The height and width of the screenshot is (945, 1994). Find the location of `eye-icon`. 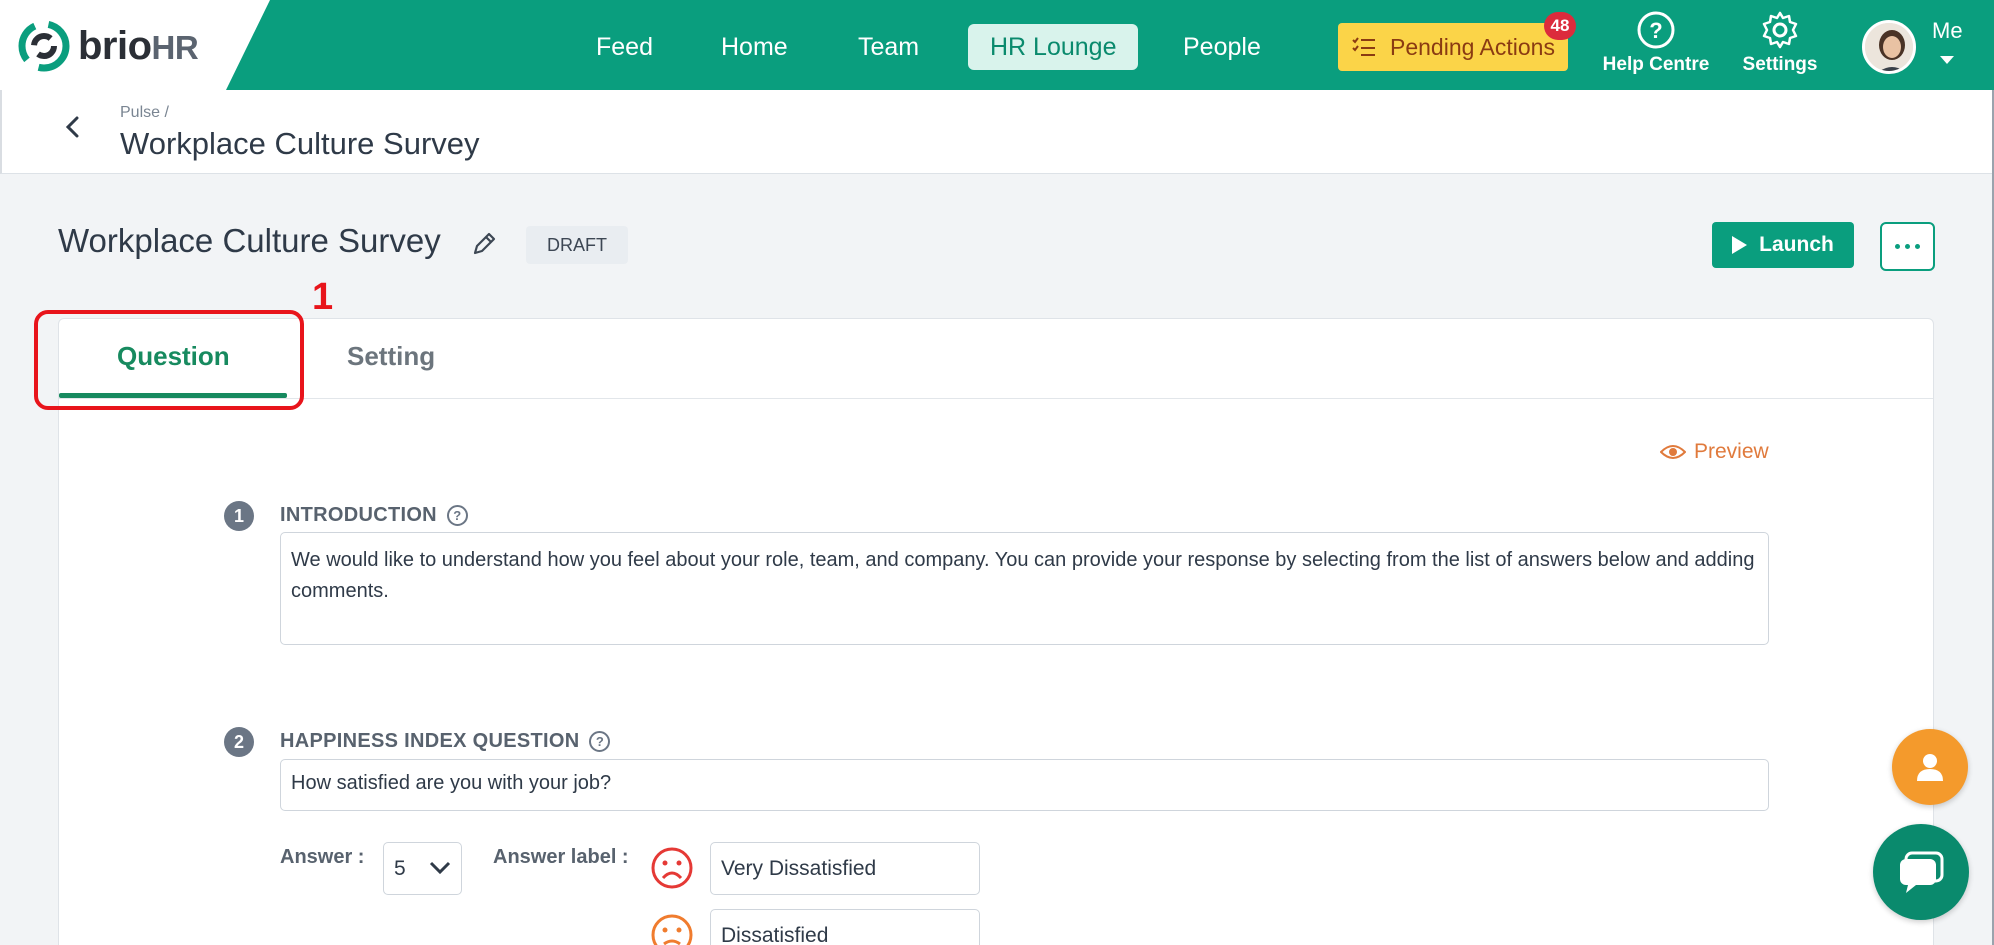

eye-icon is located at coordinates (1673, 452).